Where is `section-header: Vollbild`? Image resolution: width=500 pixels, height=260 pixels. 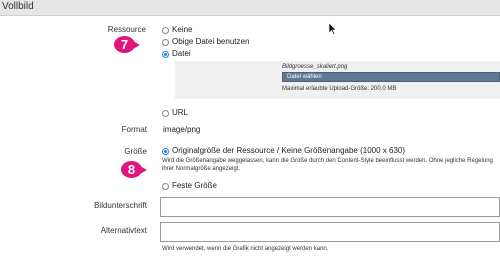 section-header: Vollbild is located at coordinates (250, 8).